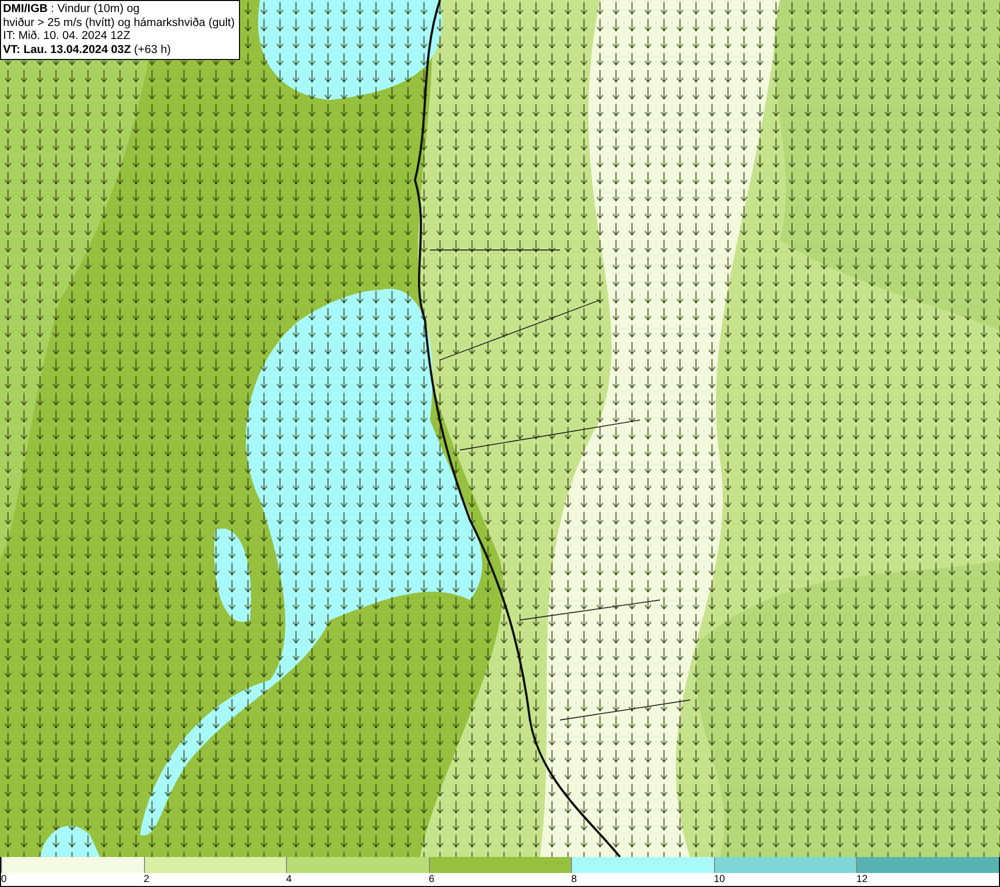  What do you see at coordinates (72, 9) in the screenshot?
I see `title-line: DMI/IGB : Vindur (10m) og` at bounding box center [72, 9].